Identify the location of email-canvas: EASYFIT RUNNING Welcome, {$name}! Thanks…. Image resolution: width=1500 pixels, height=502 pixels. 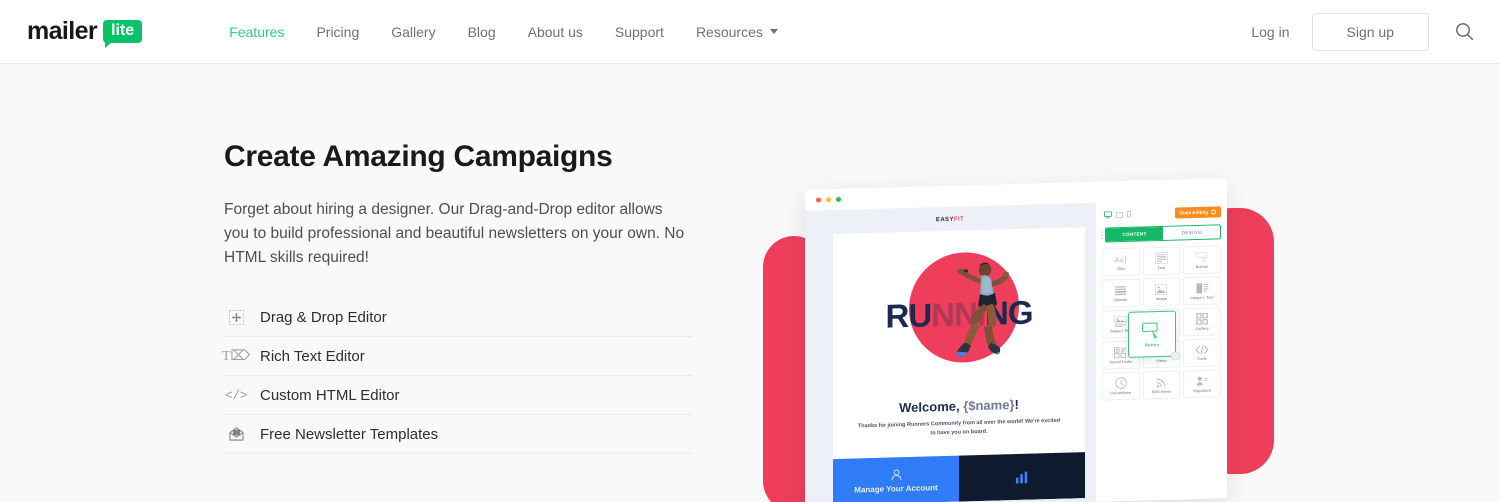
(950, 352).